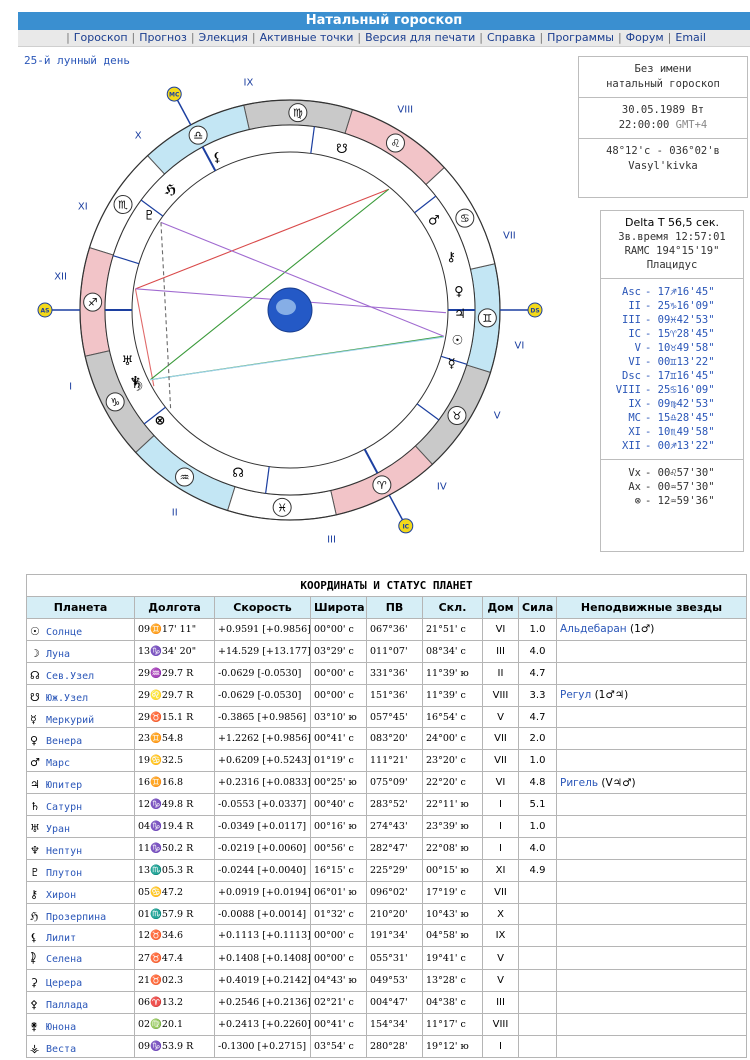 Image resolution: width=750 pixels, height=1060 pixels. Describe the element at coordinates (174, 695) in the screenshot. I see `longitude-cell: 29♌29.7 R` at that location.